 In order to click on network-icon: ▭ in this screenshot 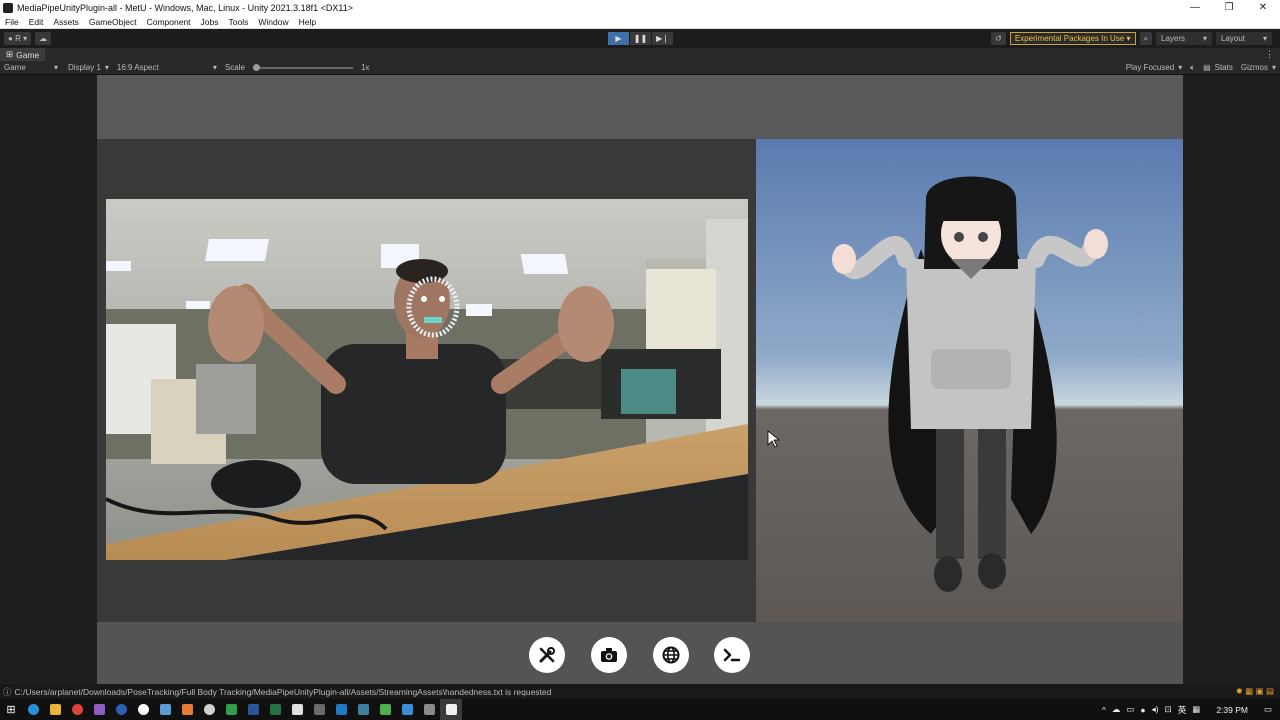, I will do `click(1130, 709)`.